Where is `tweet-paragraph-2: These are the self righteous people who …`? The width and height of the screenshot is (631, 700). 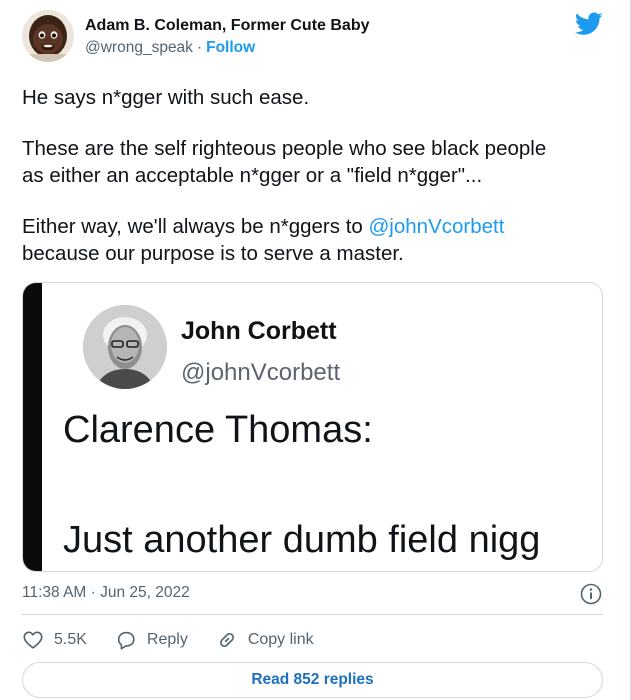 tweet-paragraph-2: These are the self righteous people who … is located at coordinates (317, 162).